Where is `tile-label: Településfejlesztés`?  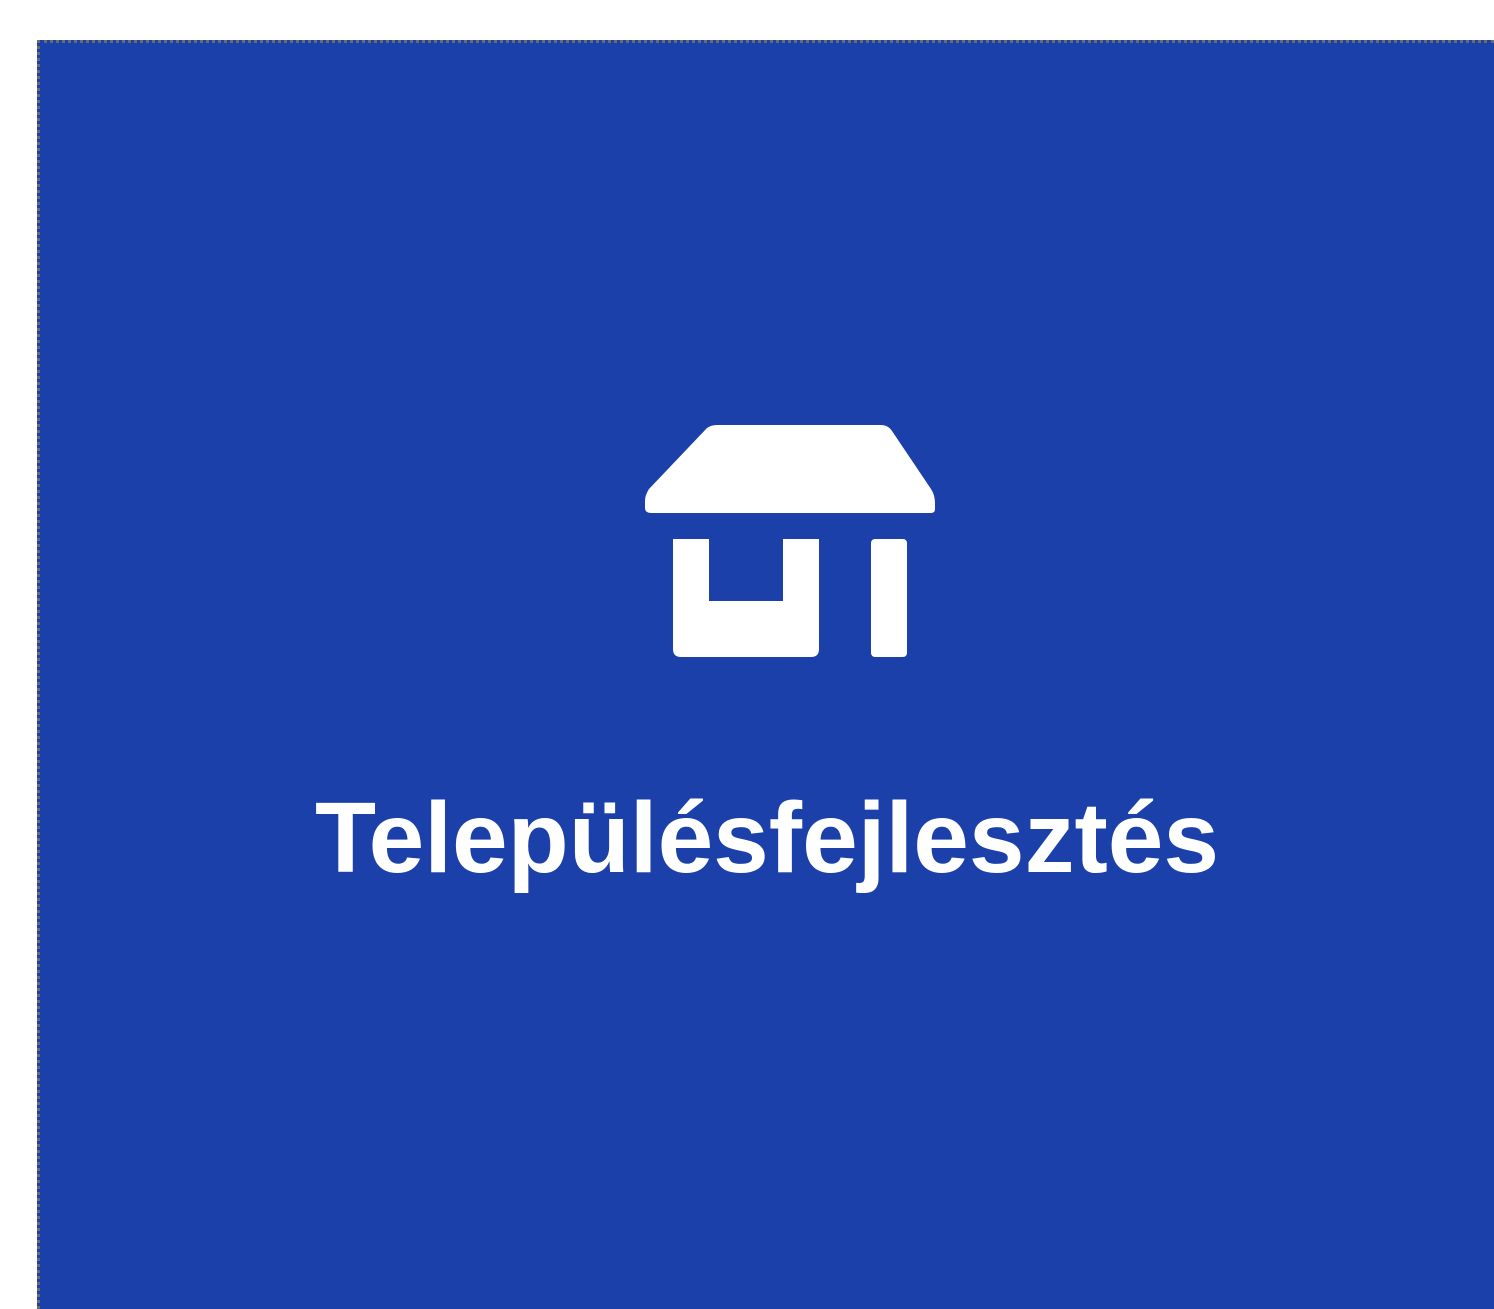 tile-label: Településfejlesztés is located at coordinates (767, 838).